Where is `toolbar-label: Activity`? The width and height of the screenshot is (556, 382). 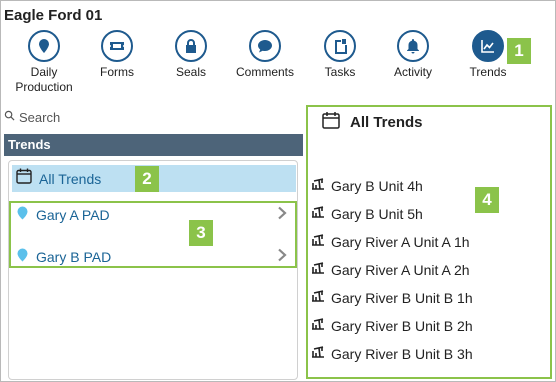
toolbar-label: Activity is located at coordinates (412, 72).